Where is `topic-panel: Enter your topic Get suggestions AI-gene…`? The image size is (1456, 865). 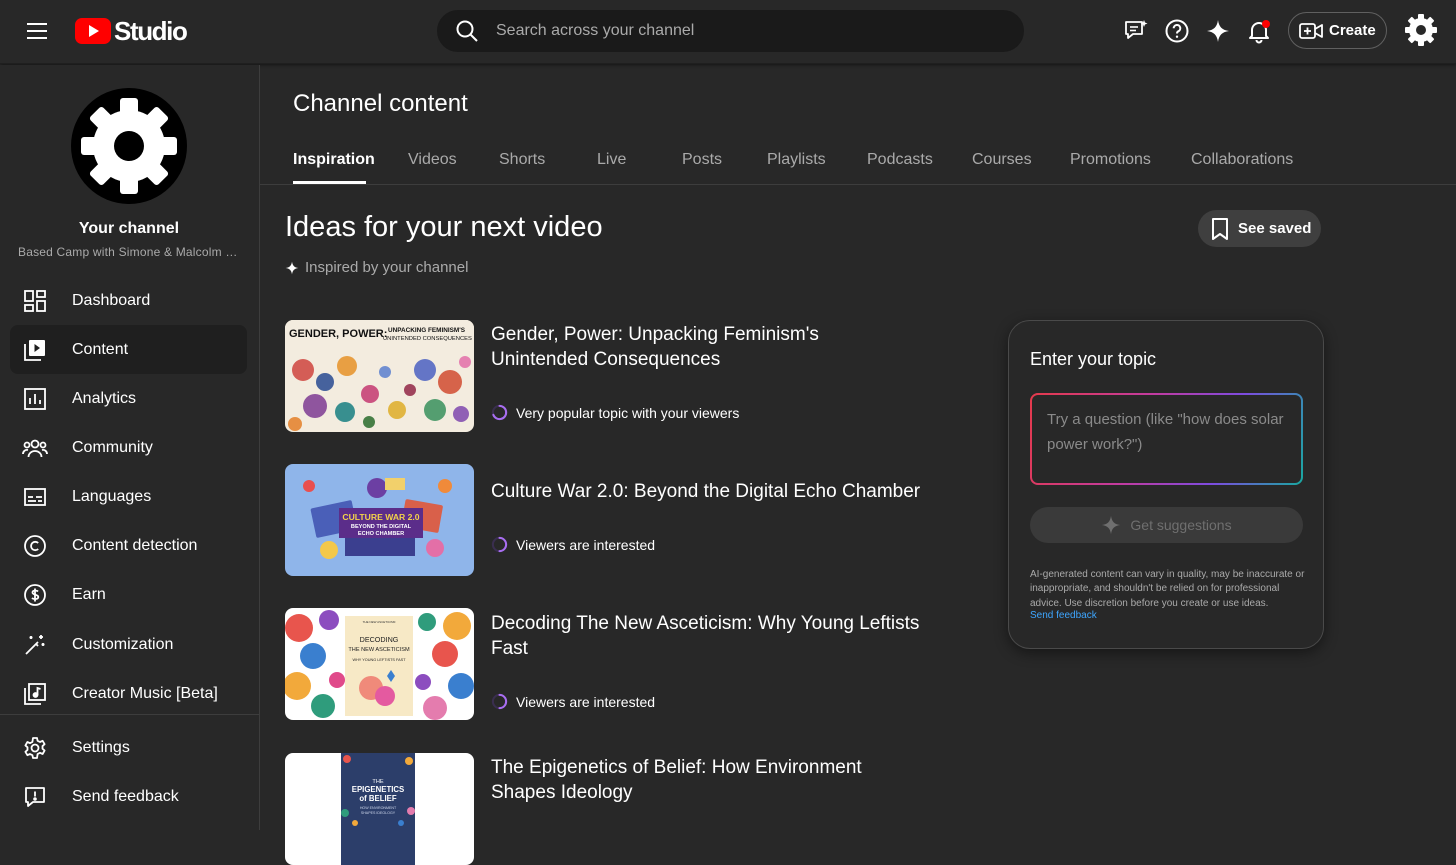
topic-panel: Enter your topic Get suggestions AI-gene… is located at coordinates (1166, 484).